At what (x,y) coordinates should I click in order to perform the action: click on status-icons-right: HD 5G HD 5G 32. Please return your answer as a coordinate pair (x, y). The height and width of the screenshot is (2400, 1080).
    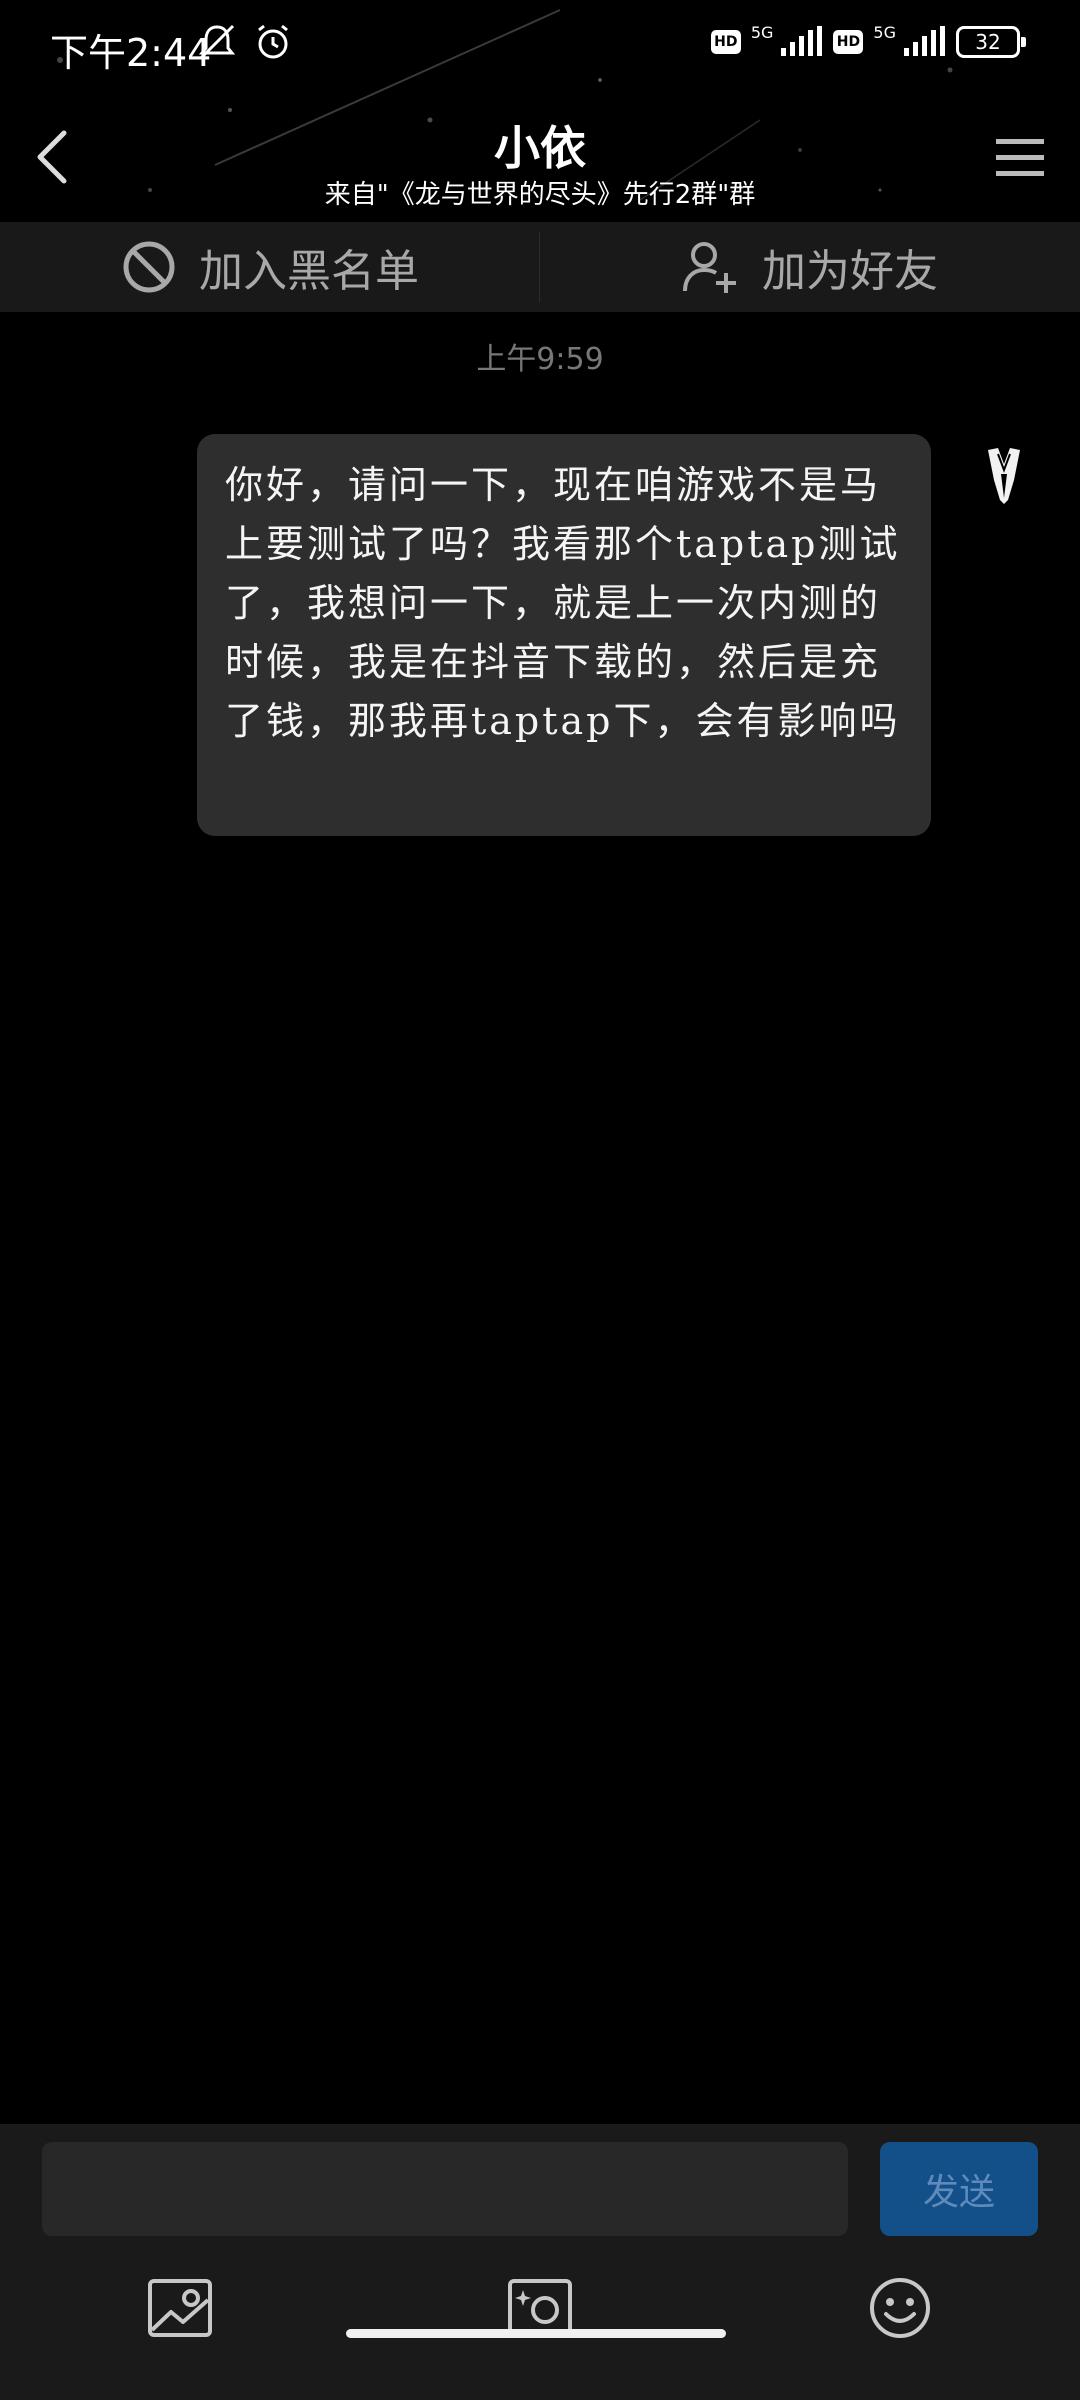
    Looking at the image, I should click on (868, 40).